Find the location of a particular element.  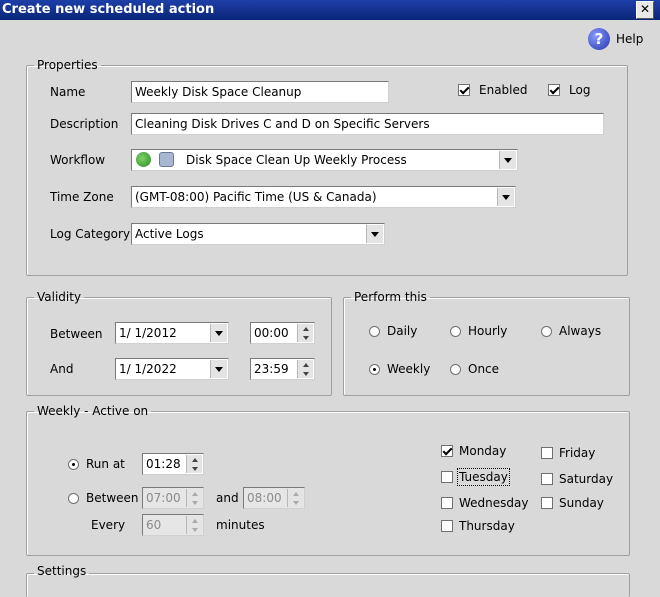

log-label: Log is located at coordinates (580, 90).